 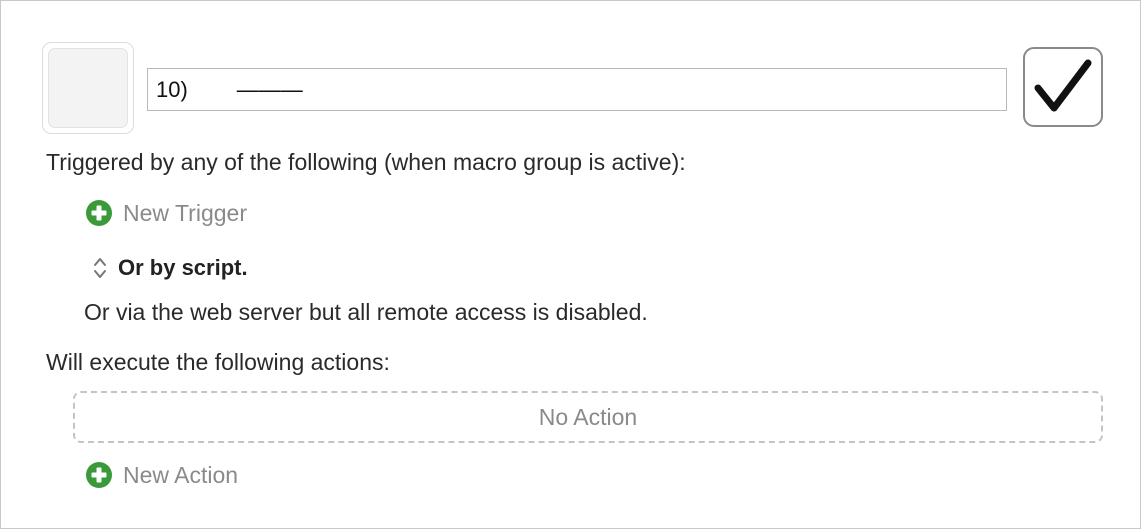 I want to click on new-action-button: New Action, so click(x=161, y=475).